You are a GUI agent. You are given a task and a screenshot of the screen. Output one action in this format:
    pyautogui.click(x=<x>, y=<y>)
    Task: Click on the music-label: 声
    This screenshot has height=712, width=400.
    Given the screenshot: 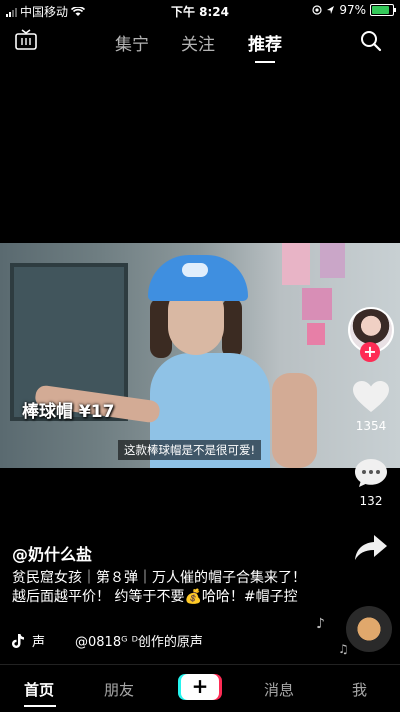 What is the action you would take?
    pyautogui.click(x=39, y=642)
    